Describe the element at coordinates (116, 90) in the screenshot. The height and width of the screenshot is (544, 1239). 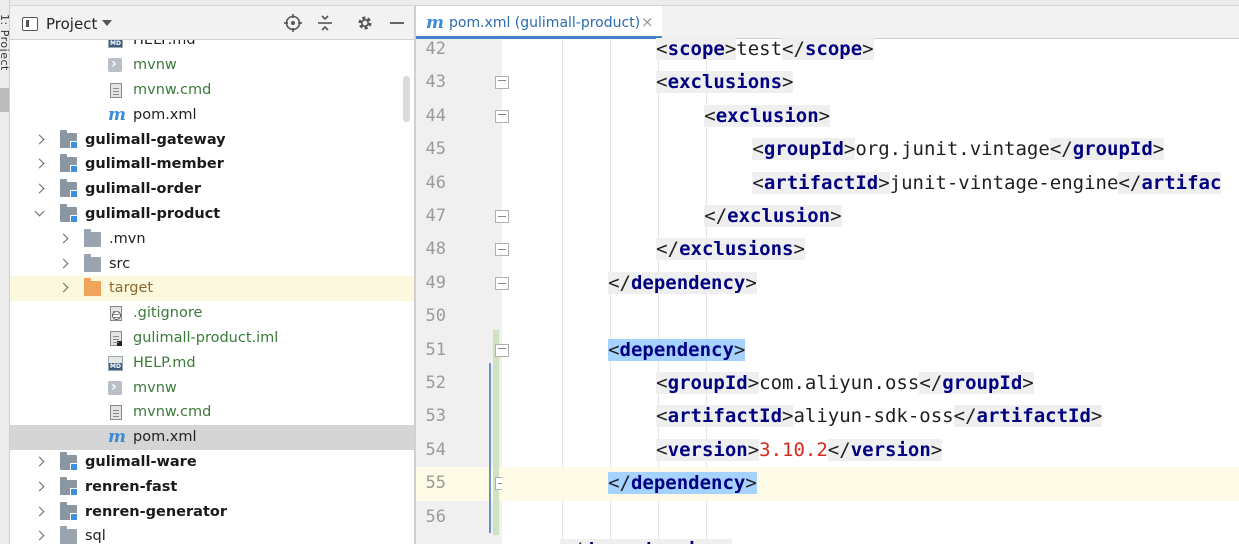
I see `text-file-icon` at that location.